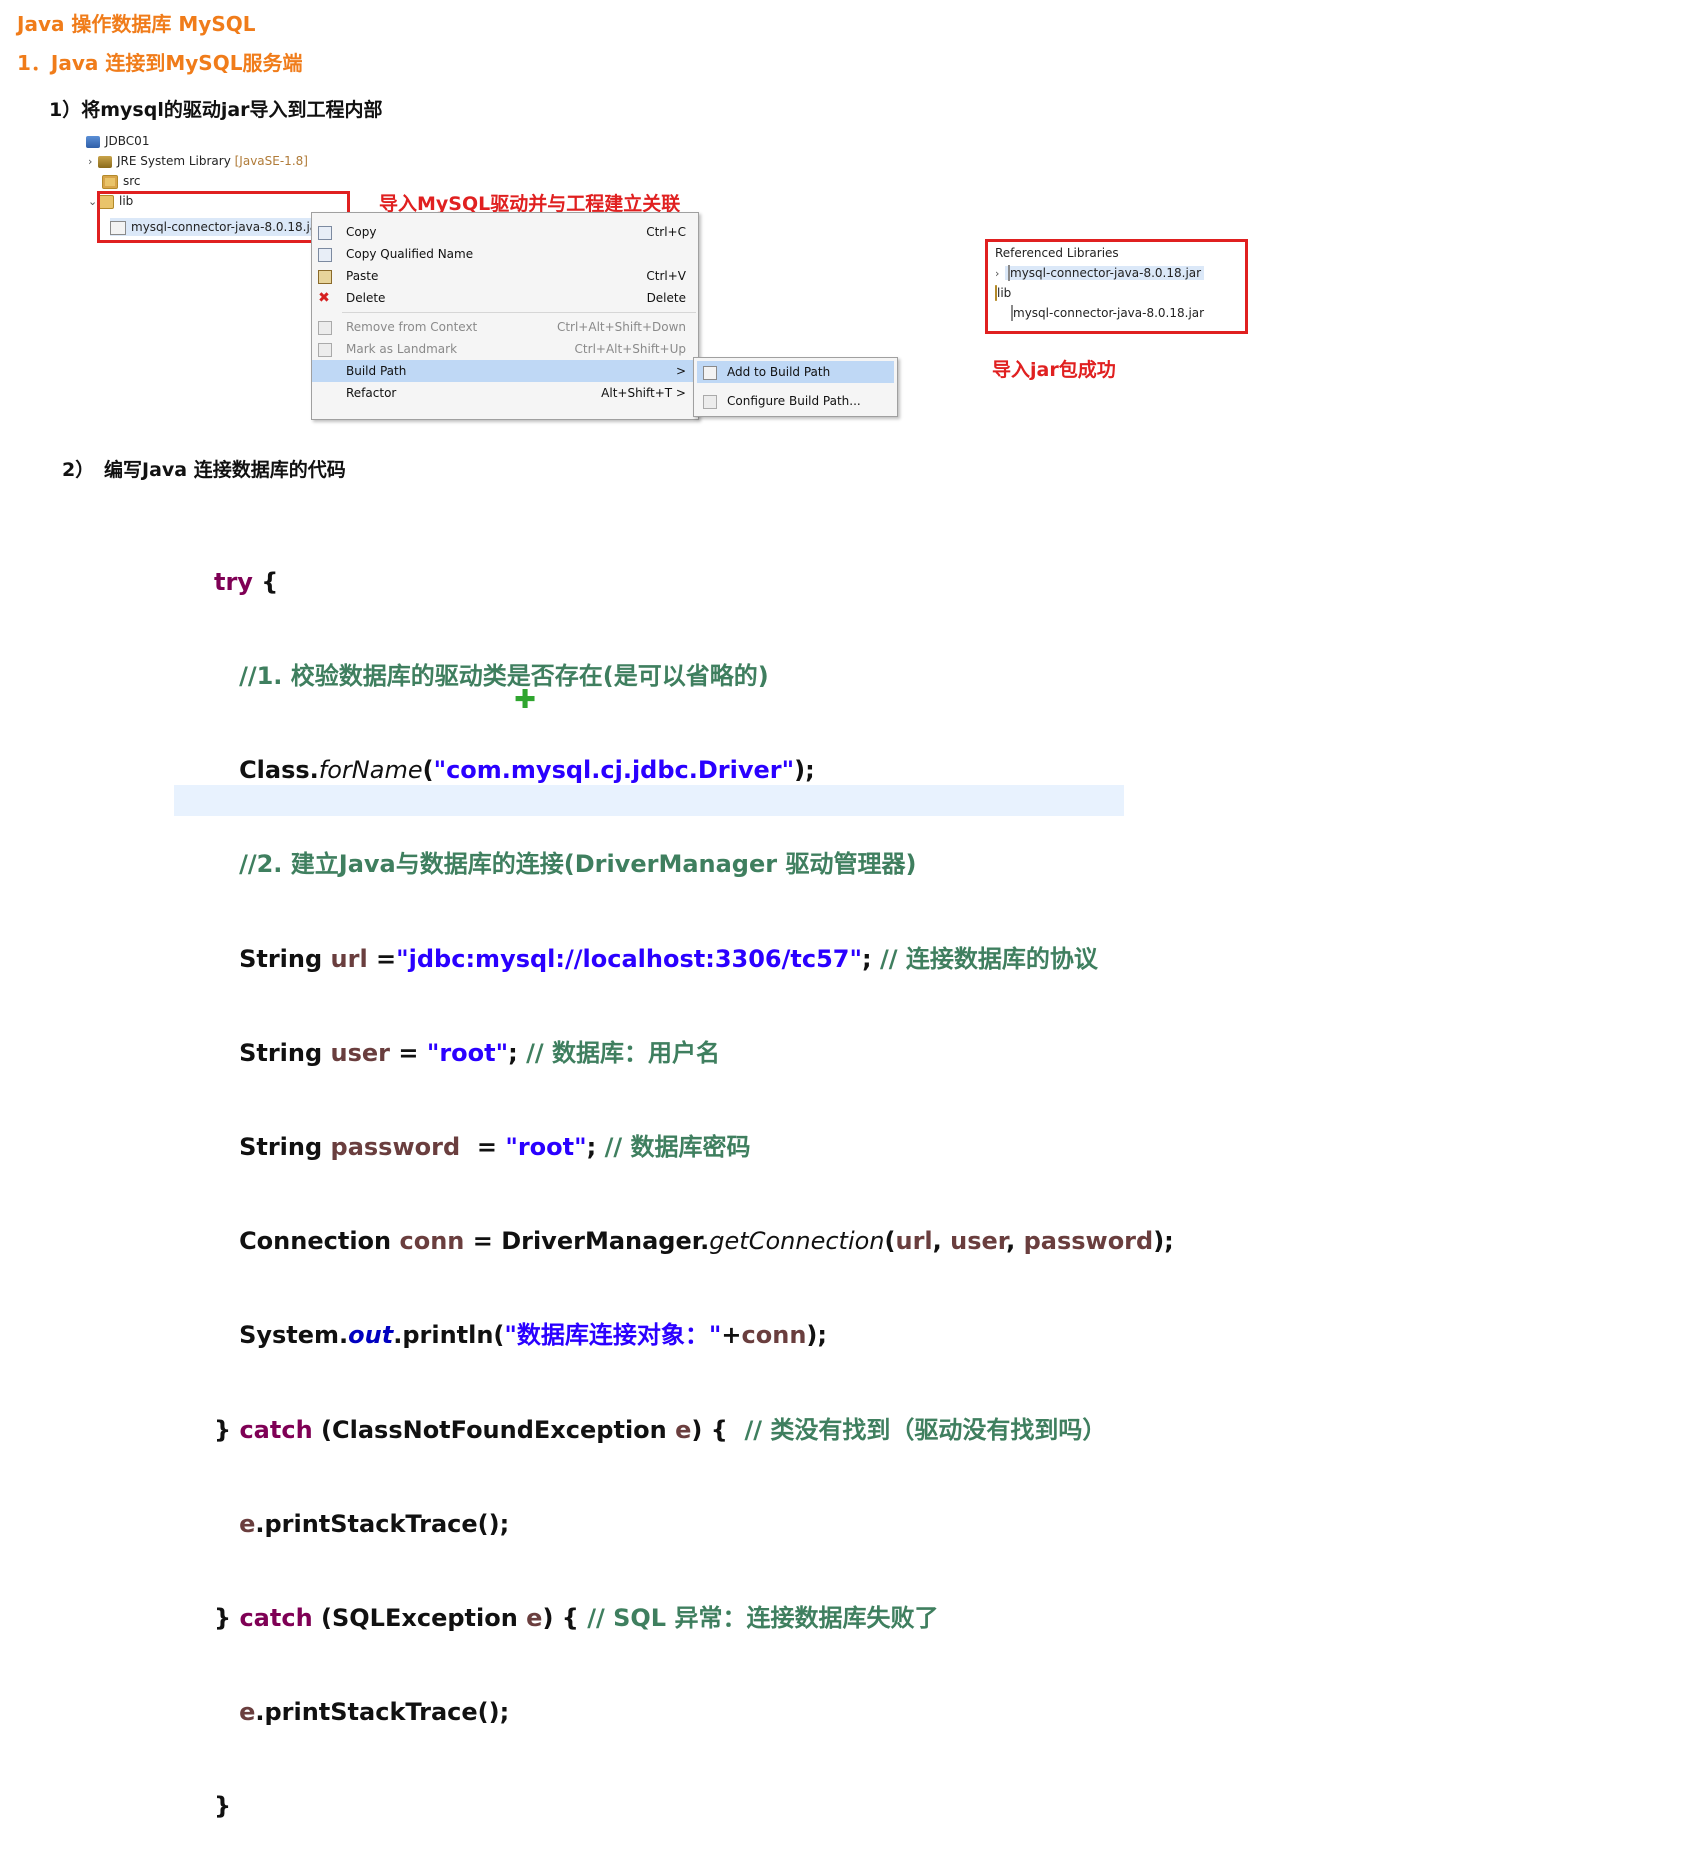 This screenshot has height=1854, width=1698. I want to click on code-comment: // 连接数据库的协议, so click(988, 958).